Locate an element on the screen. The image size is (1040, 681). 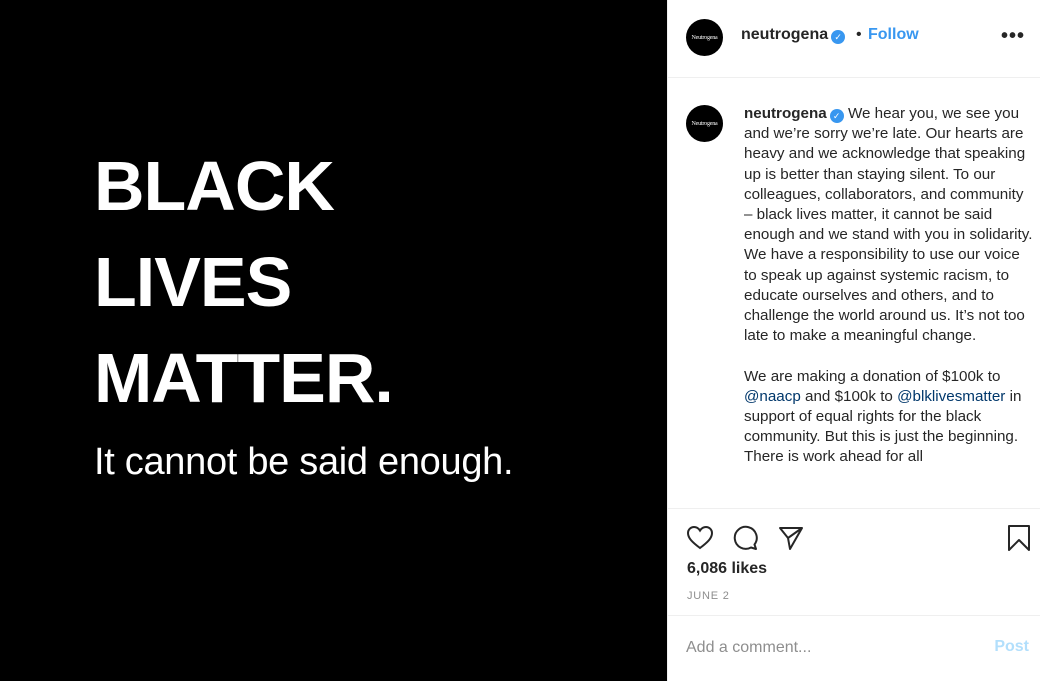
mention-link: @naacp is located at coordinates (772, 396).